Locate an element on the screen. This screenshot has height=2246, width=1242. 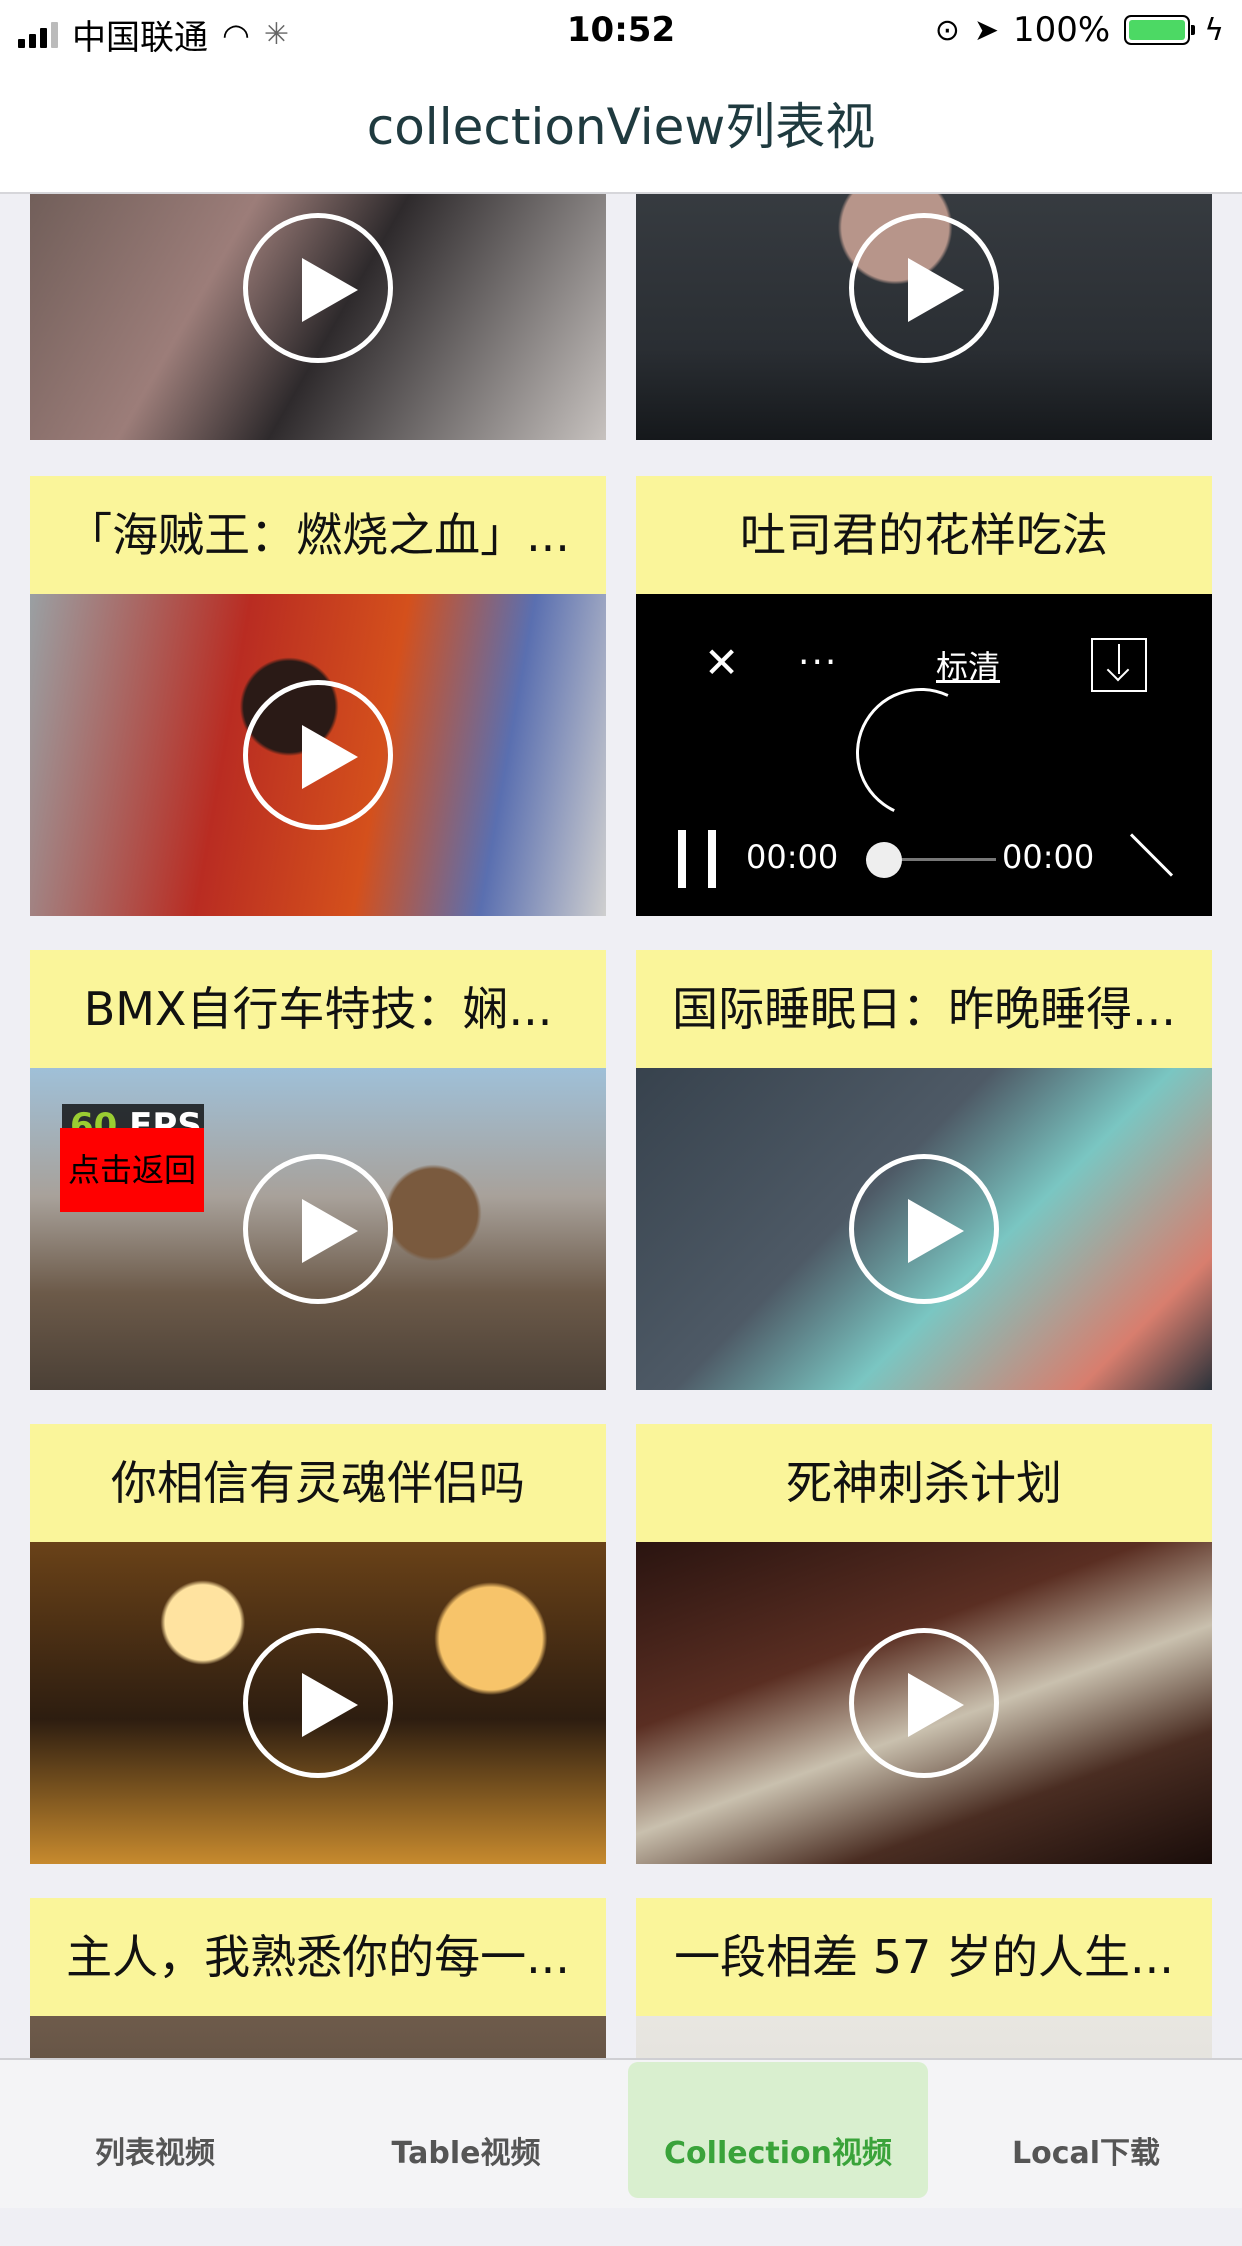
fullscreen-icon is located at coordinates (1152, 855).